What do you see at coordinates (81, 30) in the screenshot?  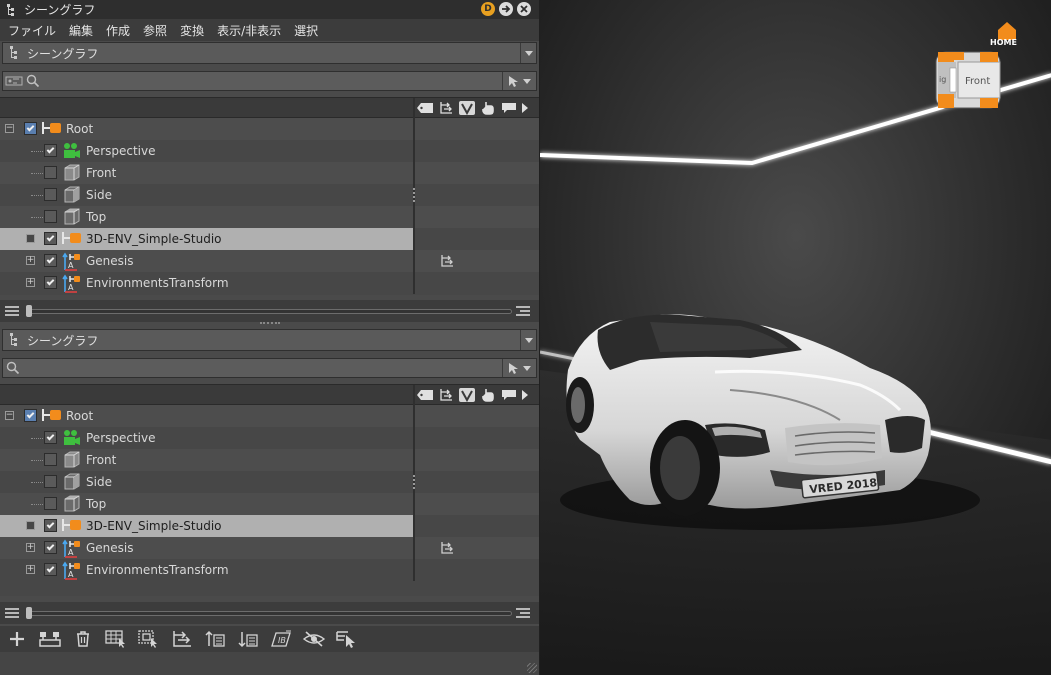 I see `menu-edit: 編集` at bounding box center [81, 30].